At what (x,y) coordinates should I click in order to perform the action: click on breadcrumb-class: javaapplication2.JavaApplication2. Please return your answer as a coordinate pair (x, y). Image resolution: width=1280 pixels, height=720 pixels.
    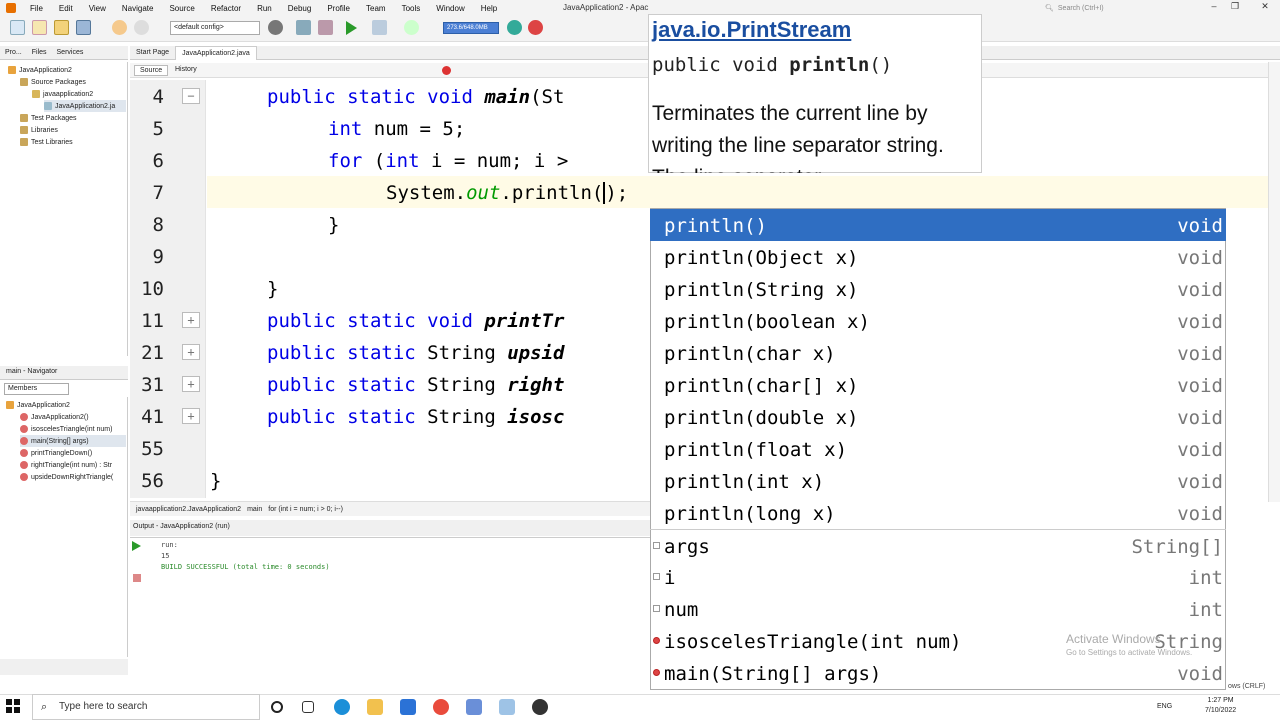
    Looking at the image, I should click on (188, 509).